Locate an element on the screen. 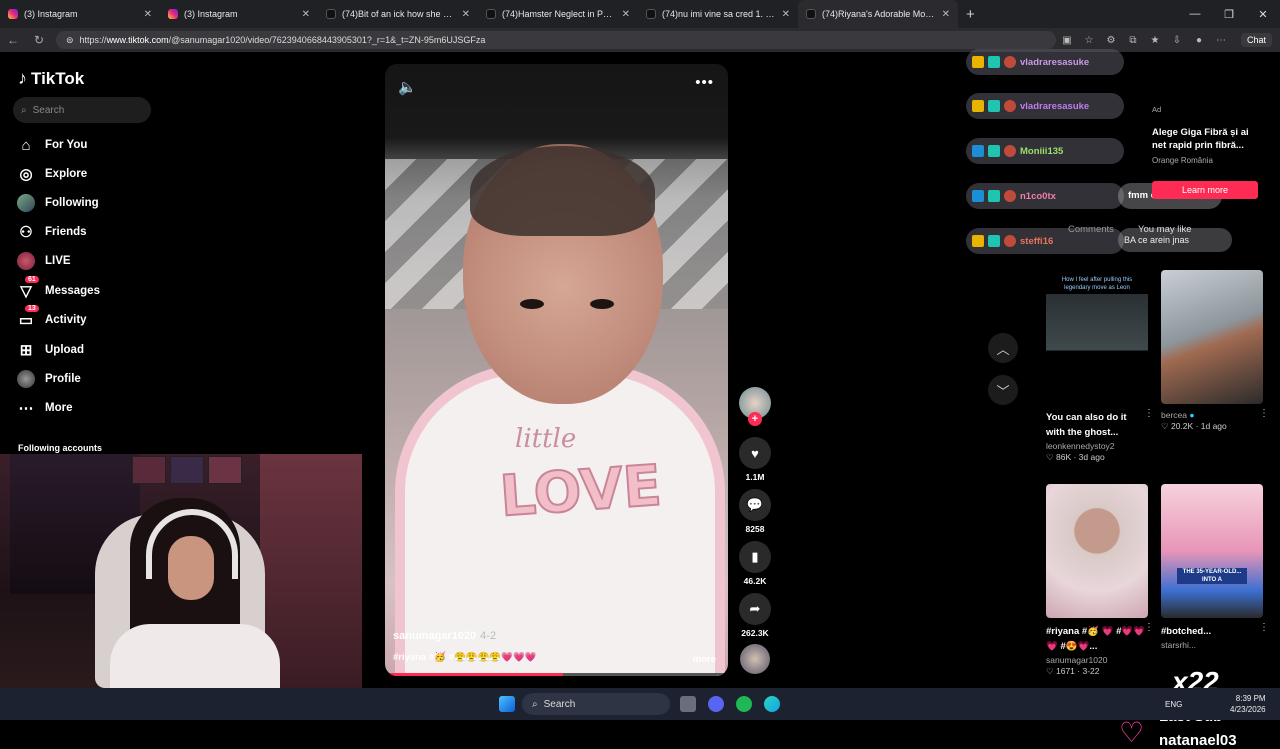 This screenshot has height=749, width=1280. volume-icon: 🔈 is located at coordinates (407, 87).